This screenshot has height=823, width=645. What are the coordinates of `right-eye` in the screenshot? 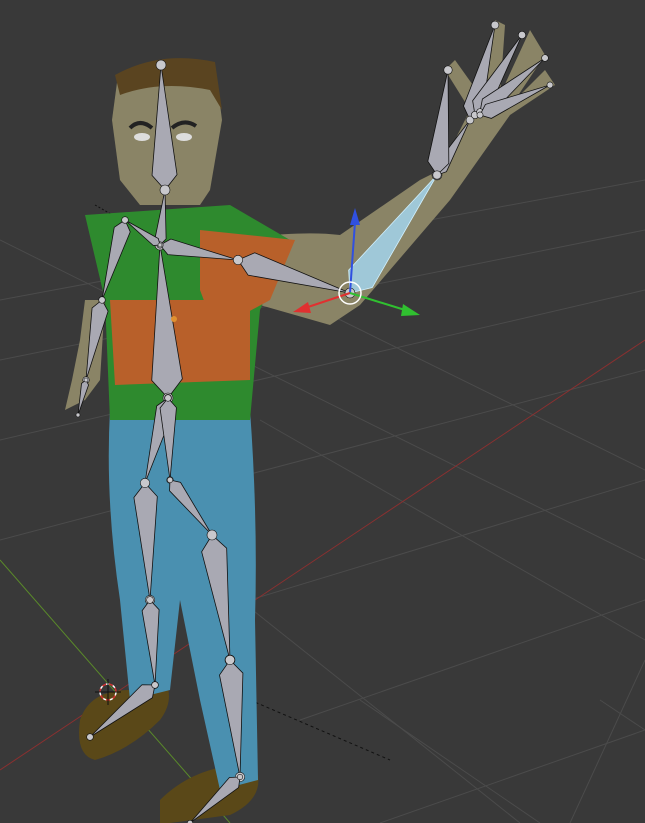 It's located at (184, 137).